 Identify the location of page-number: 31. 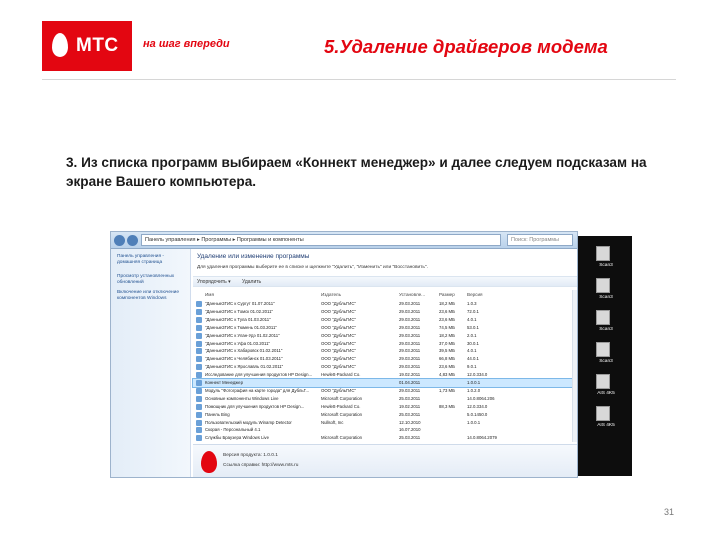
(669, 512).